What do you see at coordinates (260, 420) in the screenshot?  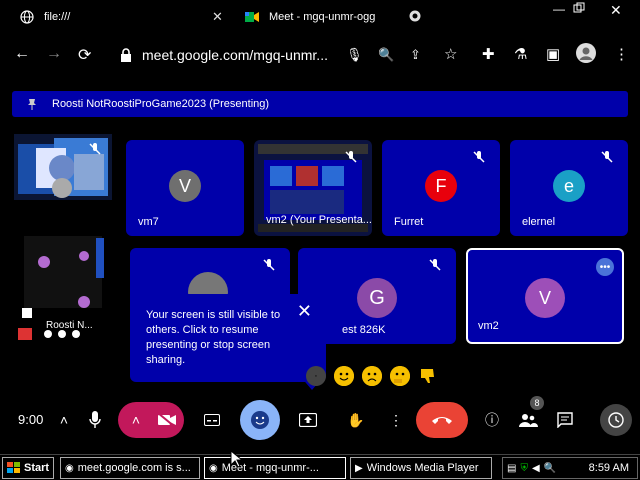 I see `emoji-reactions-button` at bounding box center [260, 420].